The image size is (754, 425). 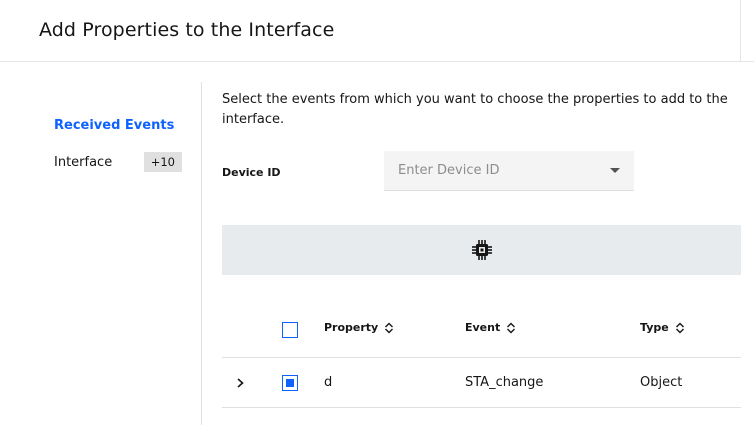 I want to click on table-row: d STA_change Object, so click(x=481, y=383).